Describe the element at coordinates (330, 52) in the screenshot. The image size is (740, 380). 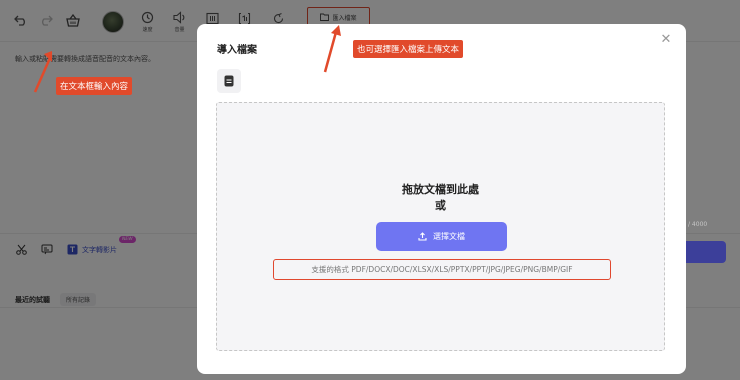
I see `arrow-import` at that location.